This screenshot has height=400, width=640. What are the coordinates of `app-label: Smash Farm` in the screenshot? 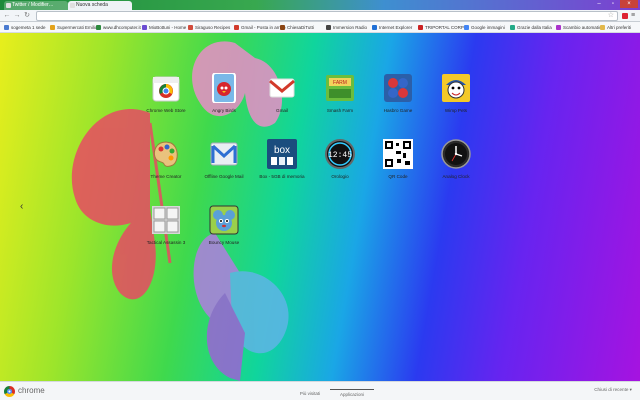 It's located at (340, 110).